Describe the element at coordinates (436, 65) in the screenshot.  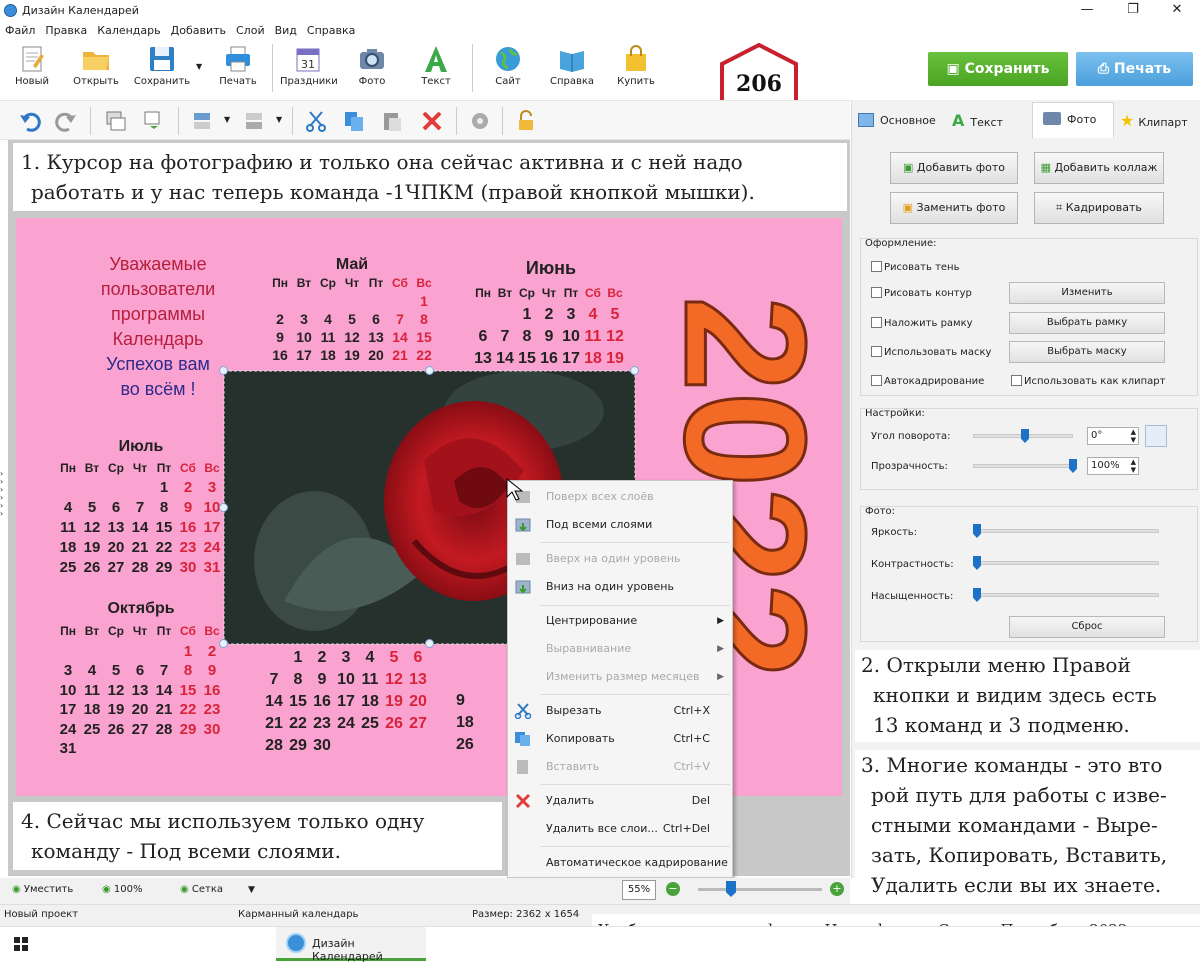
I see `text-toolbar-button: Текст` at that location.